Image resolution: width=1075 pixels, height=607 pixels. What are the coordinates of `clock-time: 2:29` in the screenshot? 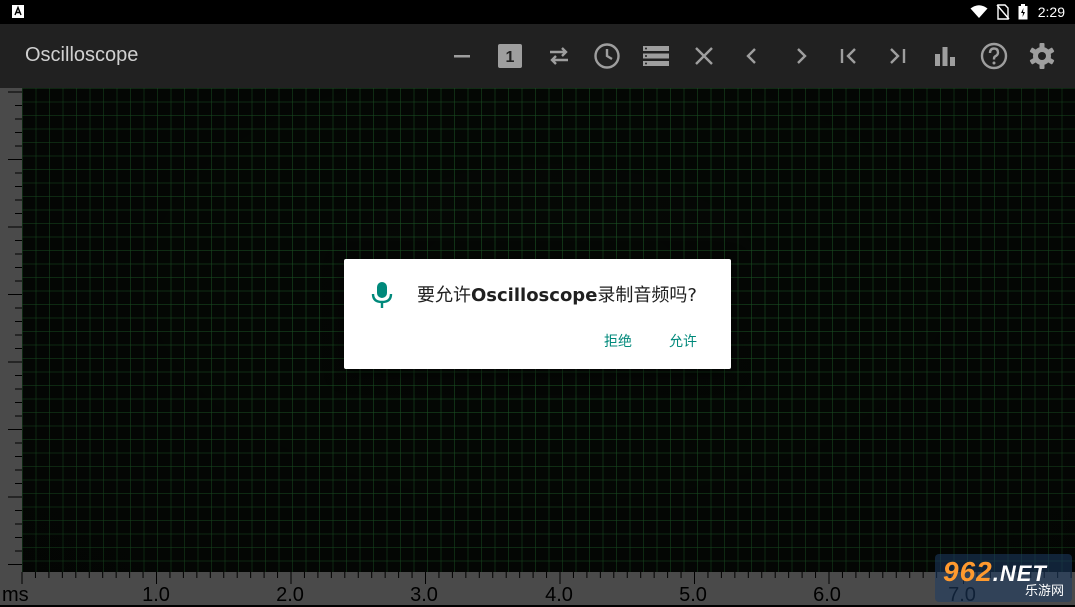 It's located at (1051, 12).